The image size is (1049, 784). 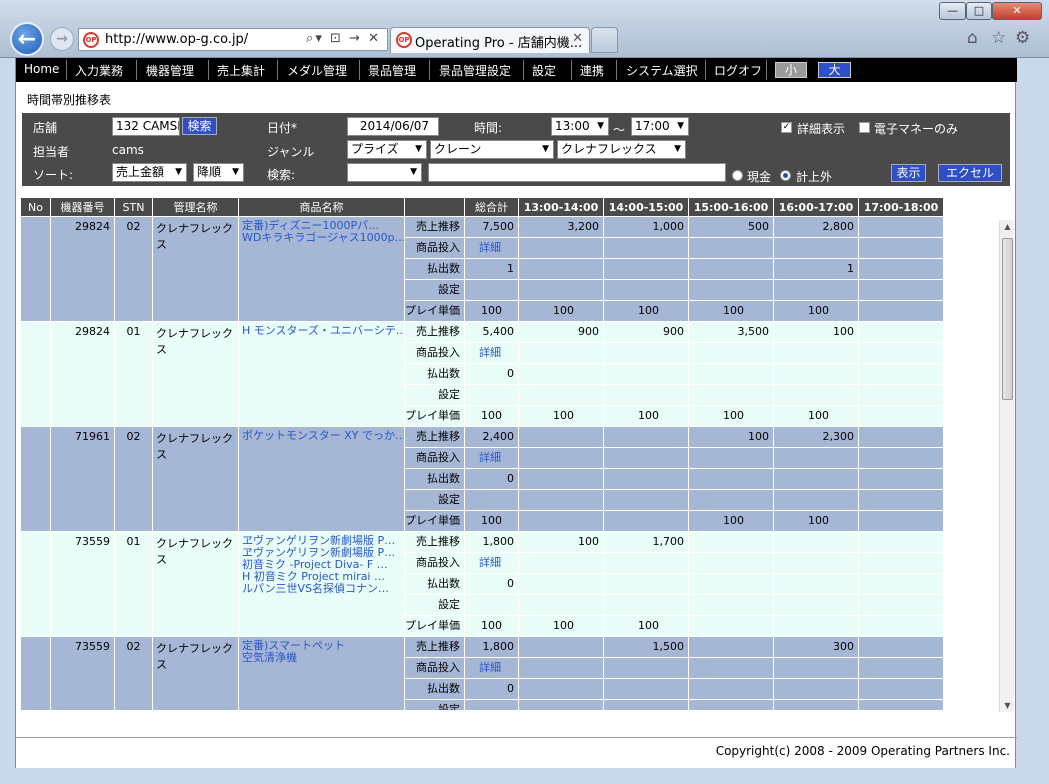 I want to click on genre-select-3: クレナフレックス ▼, so click(x=621, y=149).